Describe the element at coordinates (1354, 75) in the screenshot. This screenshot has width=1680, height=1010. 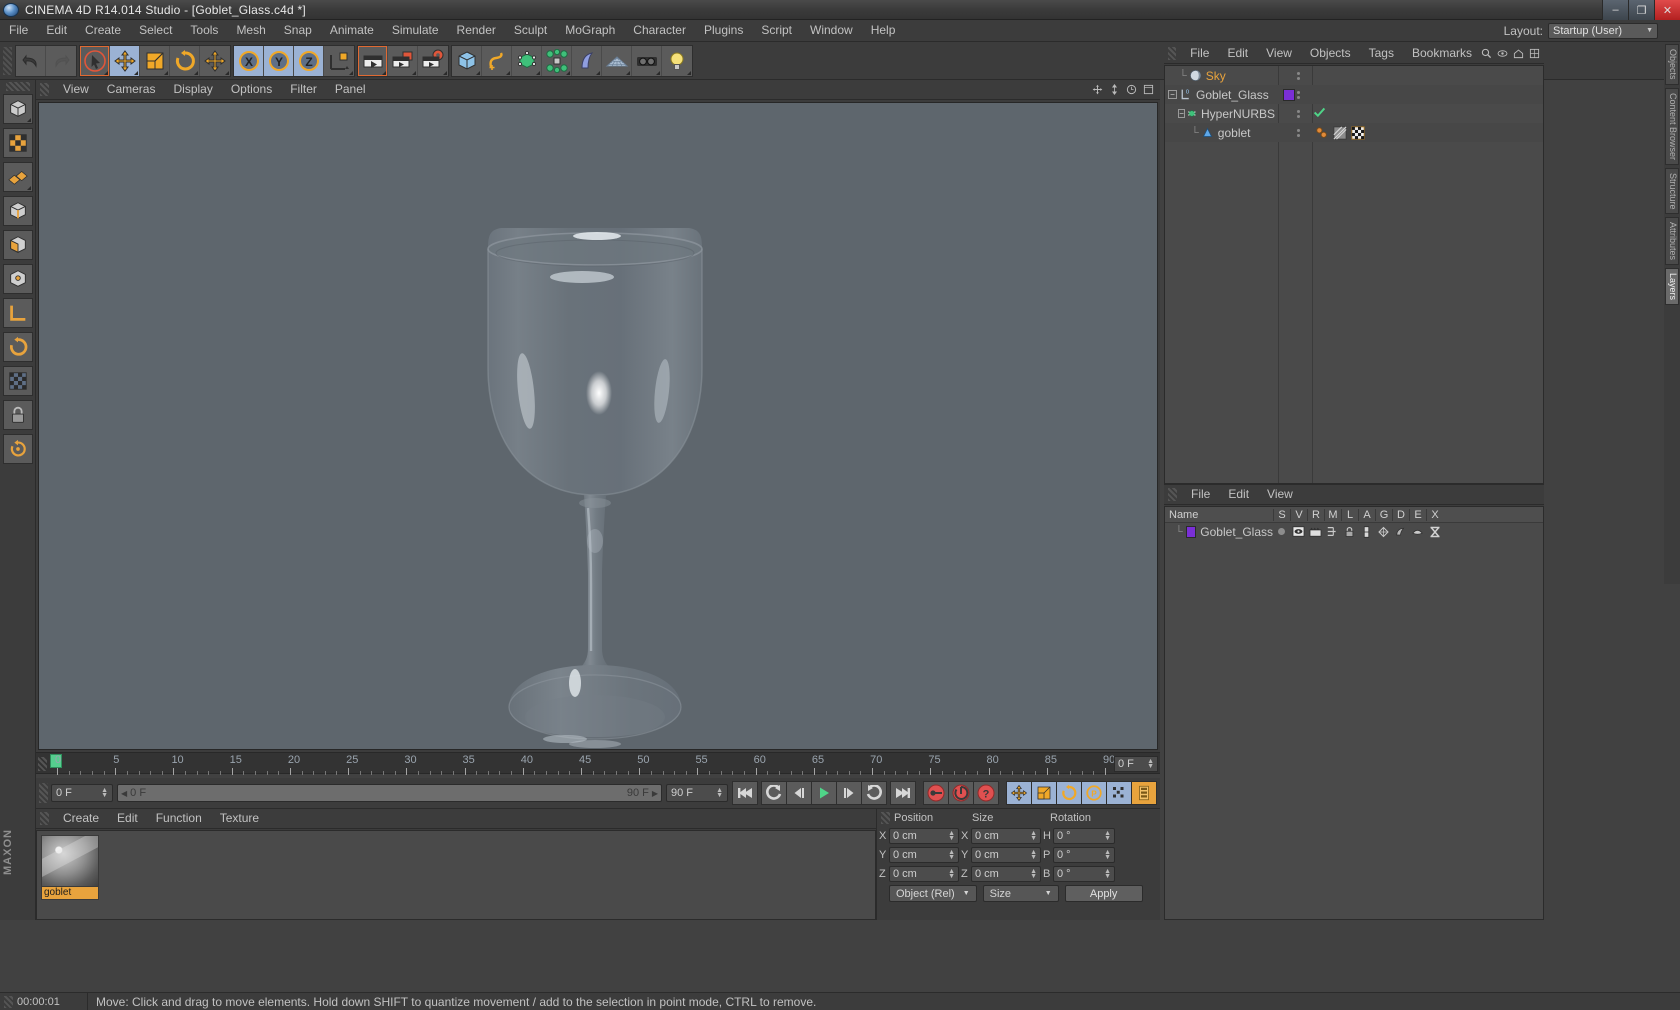
I see `object-row-sky: └ Sky` at that location.